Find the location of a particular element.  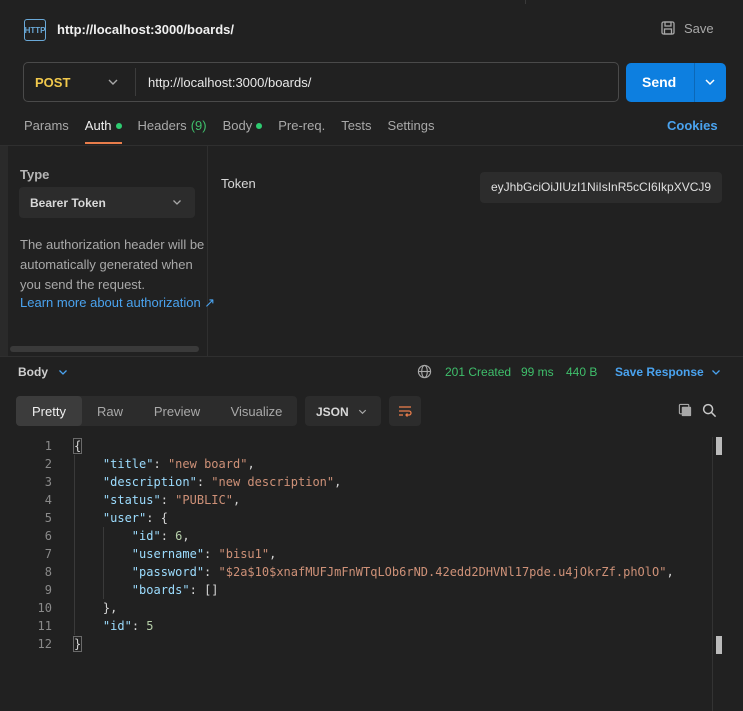

code-line: 10 }, is located at coordinates (356, 608).